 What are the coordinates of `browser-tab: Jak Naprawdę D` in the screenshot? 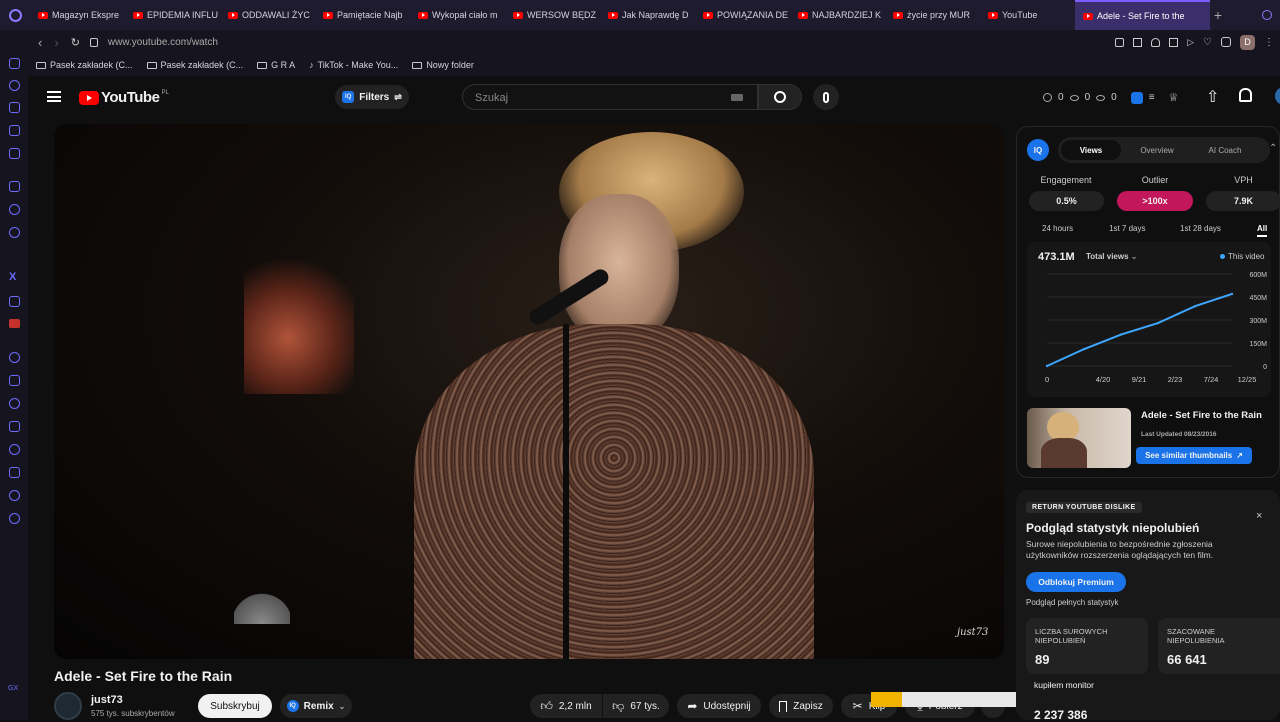 It's located at (647, 15).